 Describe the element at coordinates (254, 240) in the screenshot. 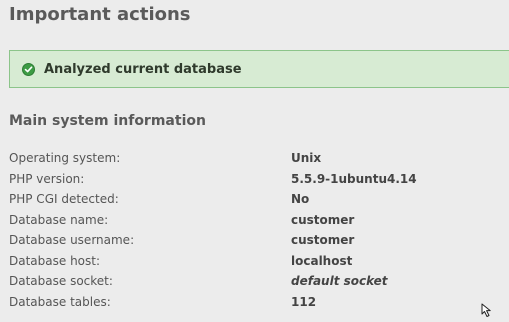

I see `info-row-database-username: Database username: customer` at that location.